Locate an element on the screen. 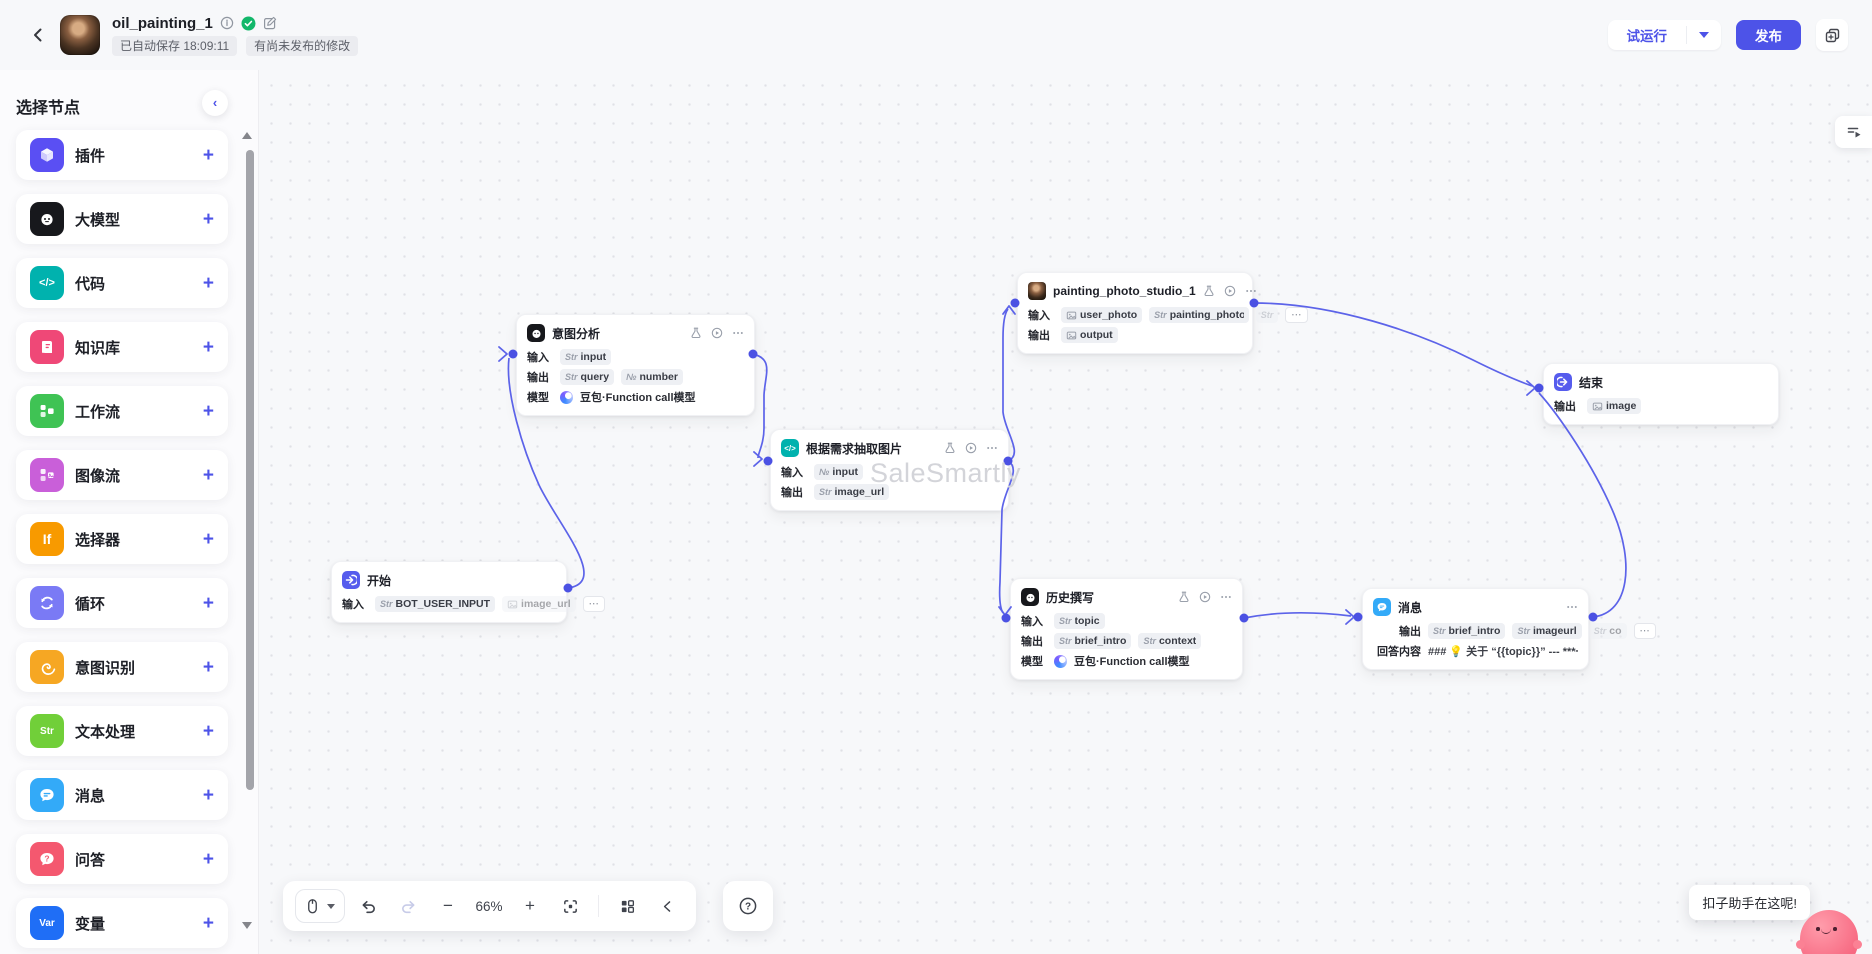 This screenshot has height=954, width=1872. sidebar-item-text: Str 文本处理 + is located at coordinates (122, 731).